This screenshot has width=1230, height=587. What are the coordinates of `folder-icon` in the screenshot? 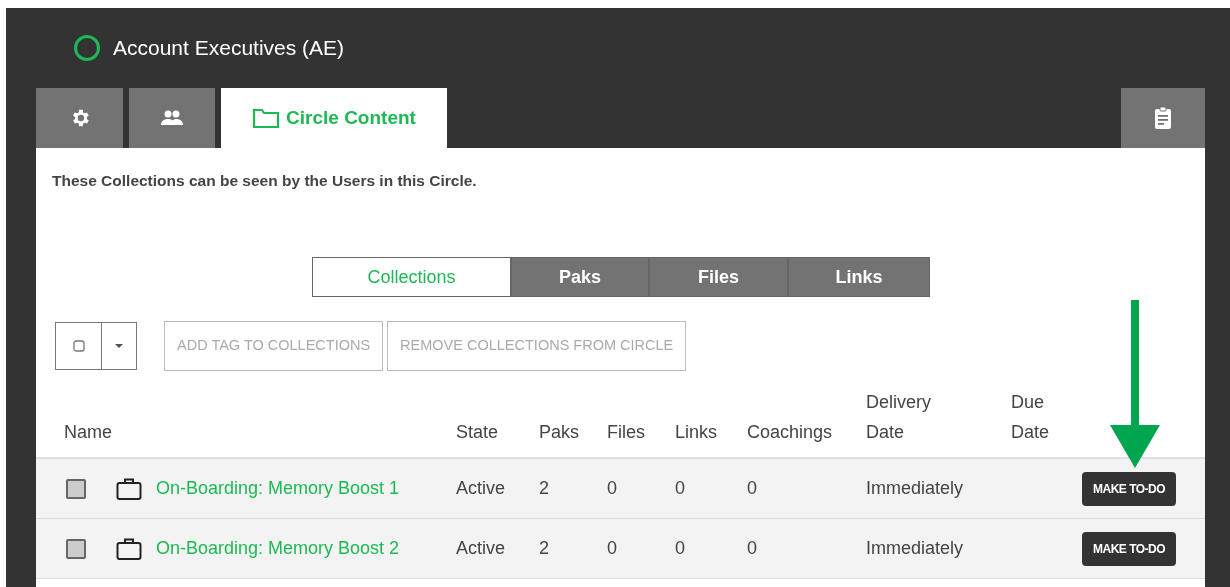 It's located at (266, 118).